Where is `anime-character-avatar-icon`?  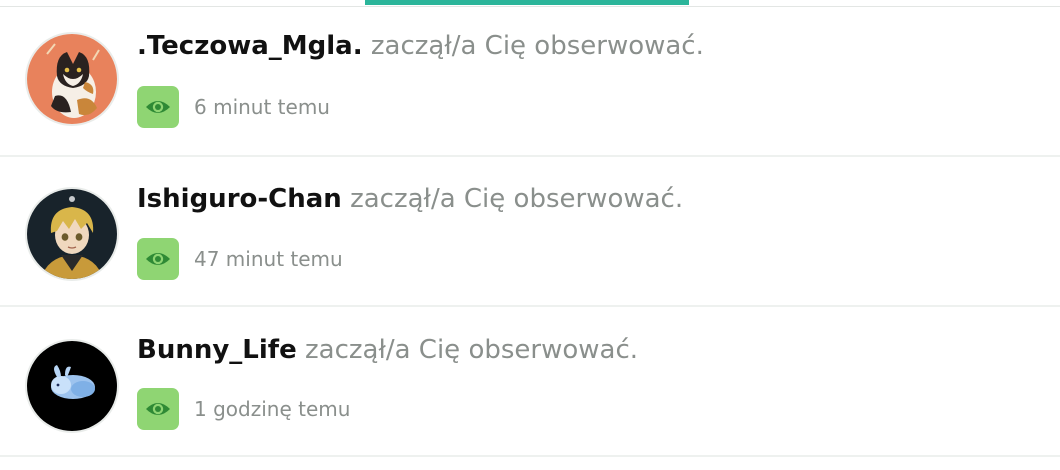 anime-character-avatar-icon is located at coordinates (72, 234).